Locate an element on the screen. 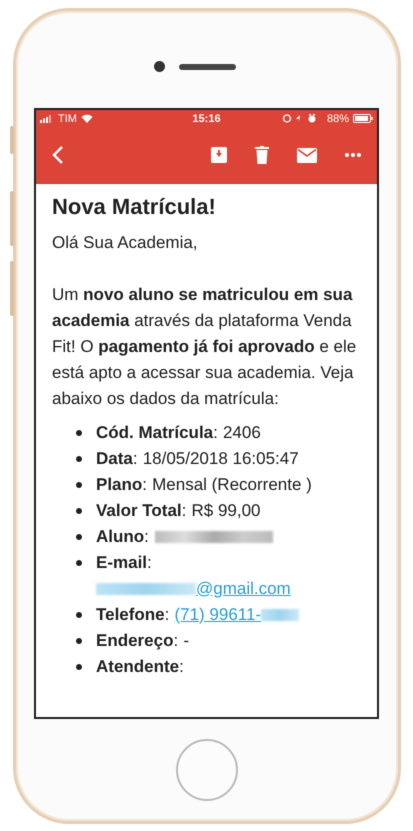 The width and height of the screenshot is (413, 831). email-title: Nova Matrícula! is located at coordinates (134, 206).